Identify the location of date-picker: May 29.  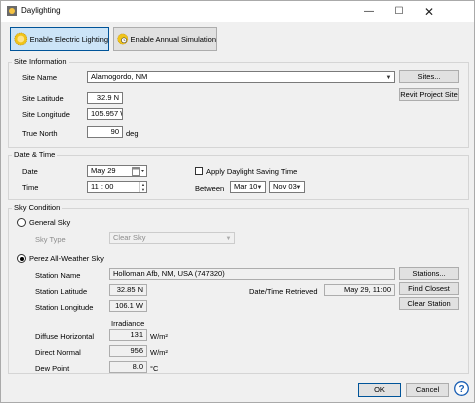
(117, 171).